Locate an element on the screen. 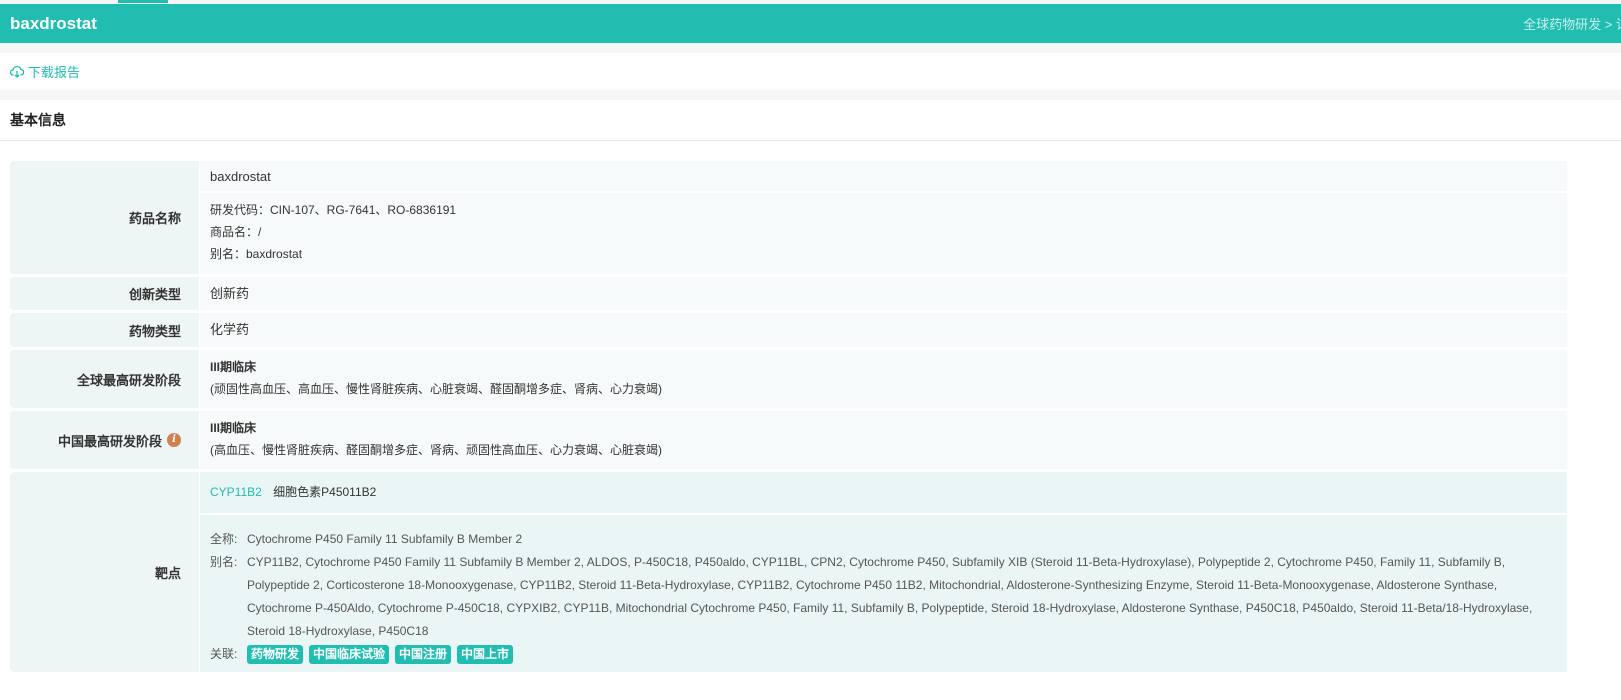 This screenshot has width=1621, height=700. row-label: 药品名称 is located at coordinates (104, 217).